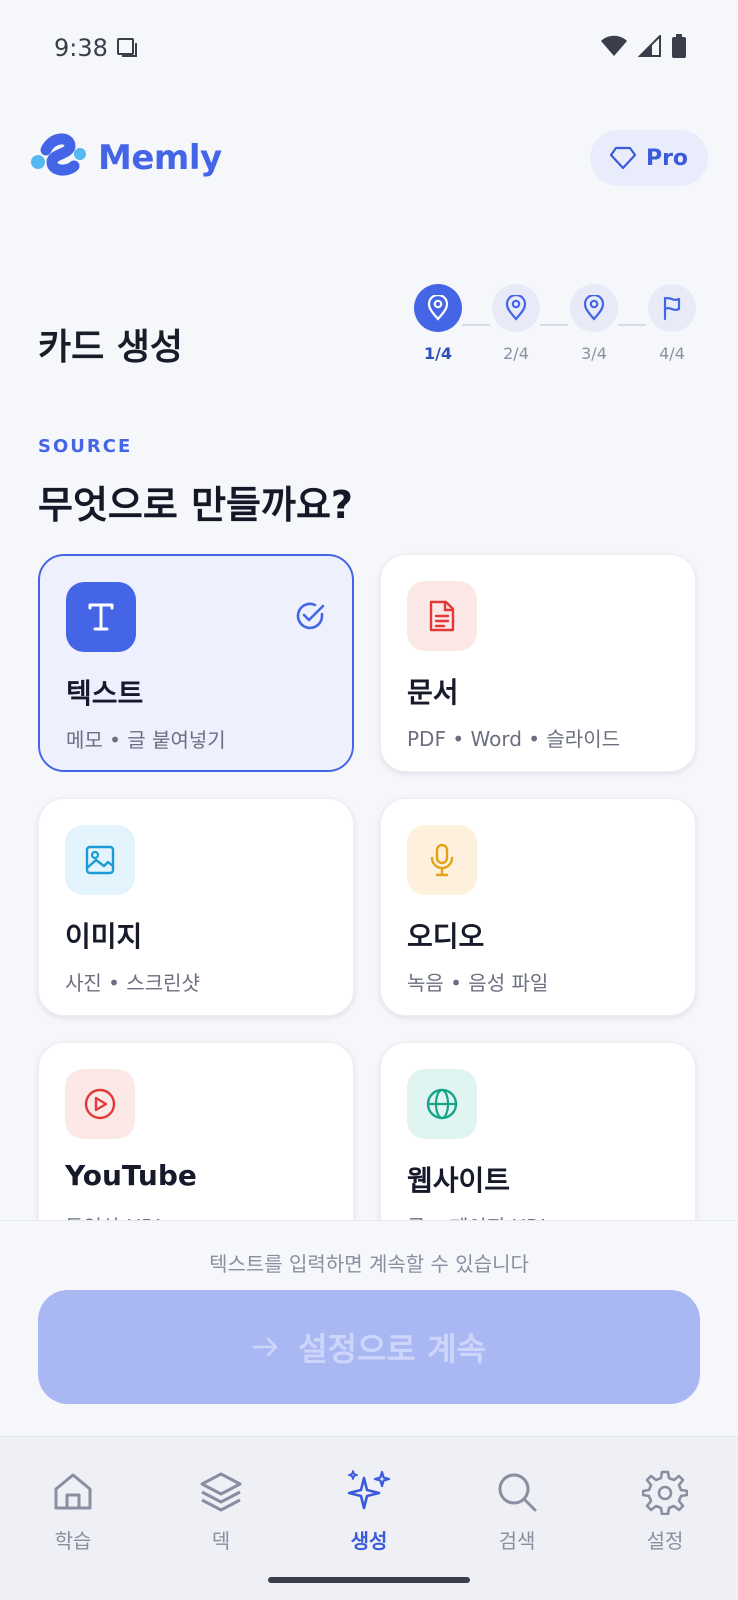 The image size is (738, 1600). I want to click on home-indicator, so click(369, 1580).